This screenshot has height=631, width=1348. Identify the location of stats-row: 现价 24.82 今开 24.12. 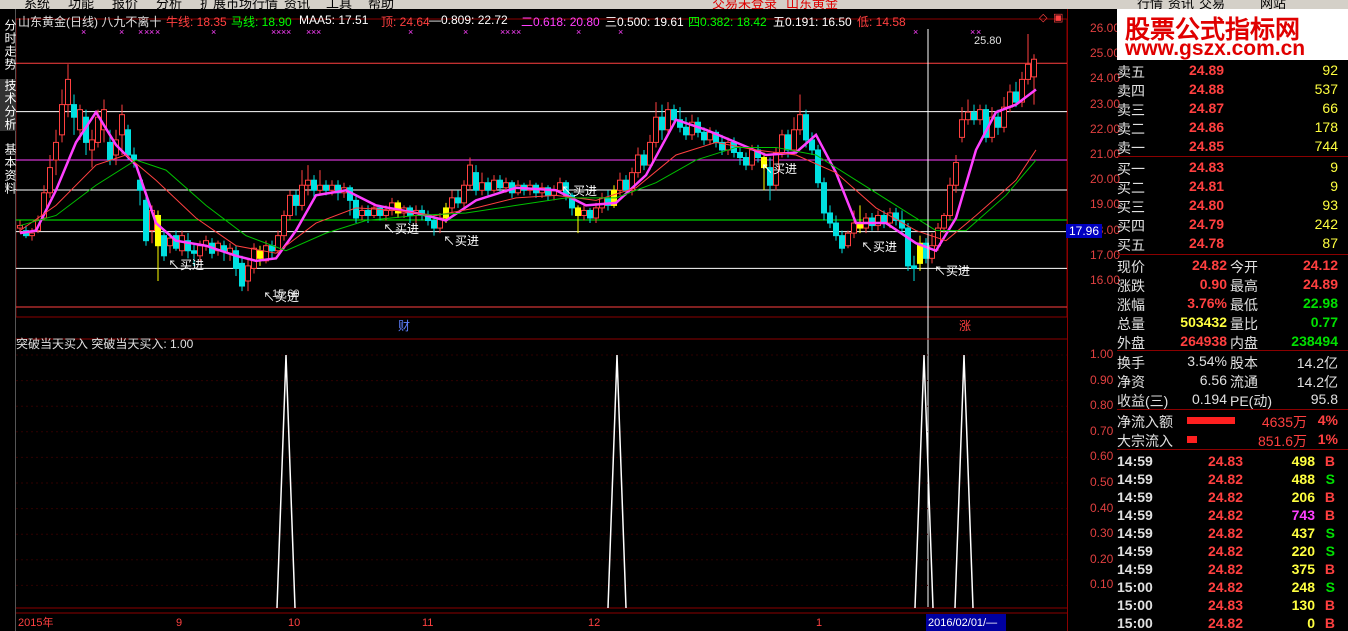
(1232, 265).